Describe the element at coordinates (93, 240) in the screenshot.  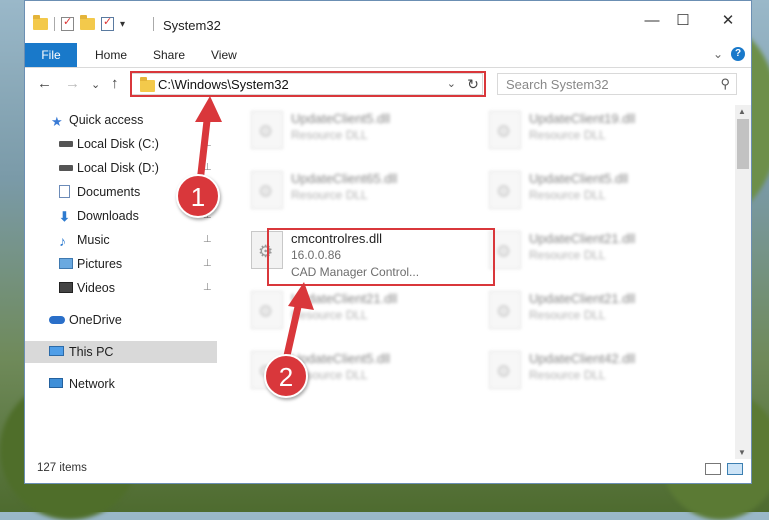
I see `sidebar-item-label: Music` at that location.